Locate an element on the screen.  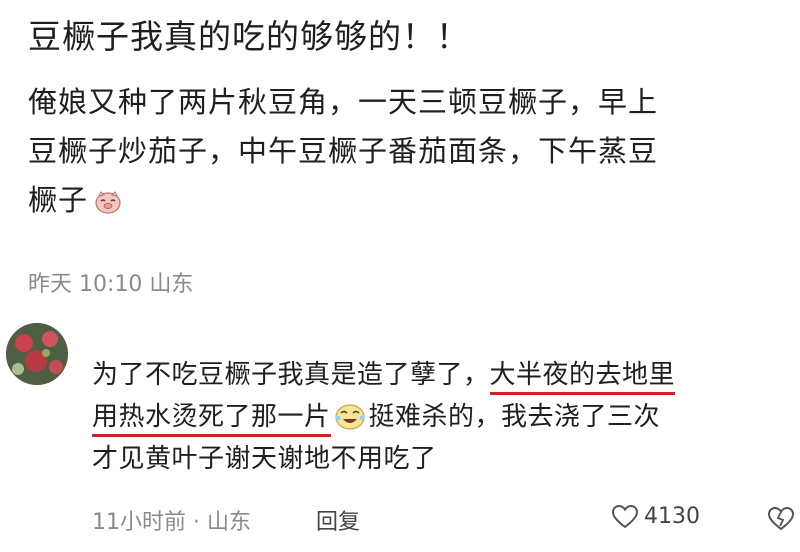
post-title: 豆橛子我真的吃的够够的！！ is located at coordinates (249, 36).